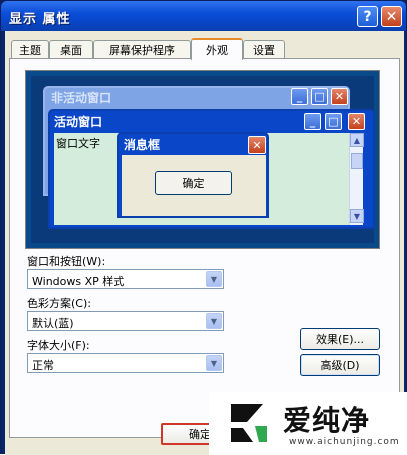 Image resolution: width=407 pixels, height=455 pixels. What do you see at coordinates (357, 216) in the screenshot?
I see `scroll-down-icon: ▼` at bounding box center [357, 216].